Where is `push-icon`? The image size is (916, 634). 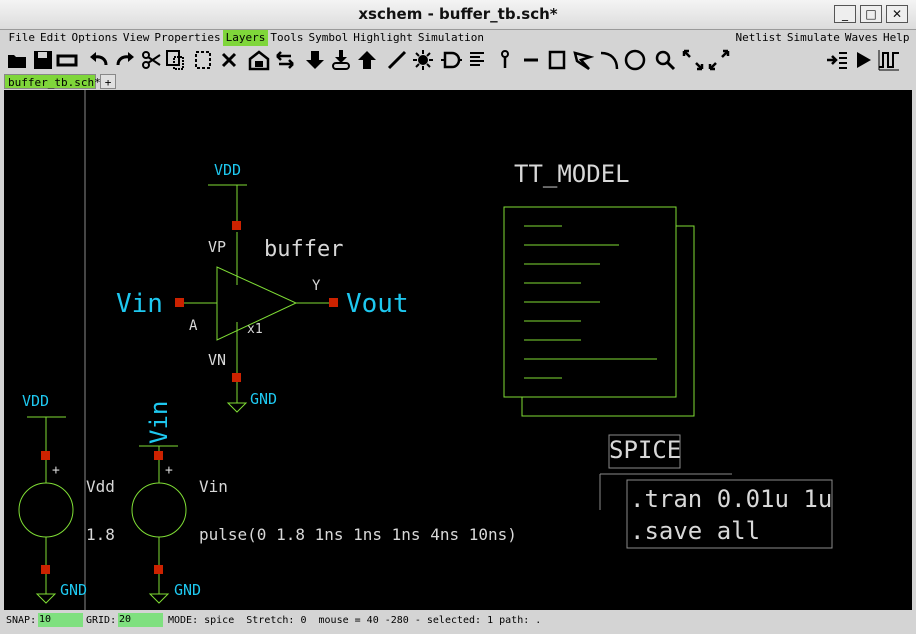
push-icon is located at coordinates (259, 60).